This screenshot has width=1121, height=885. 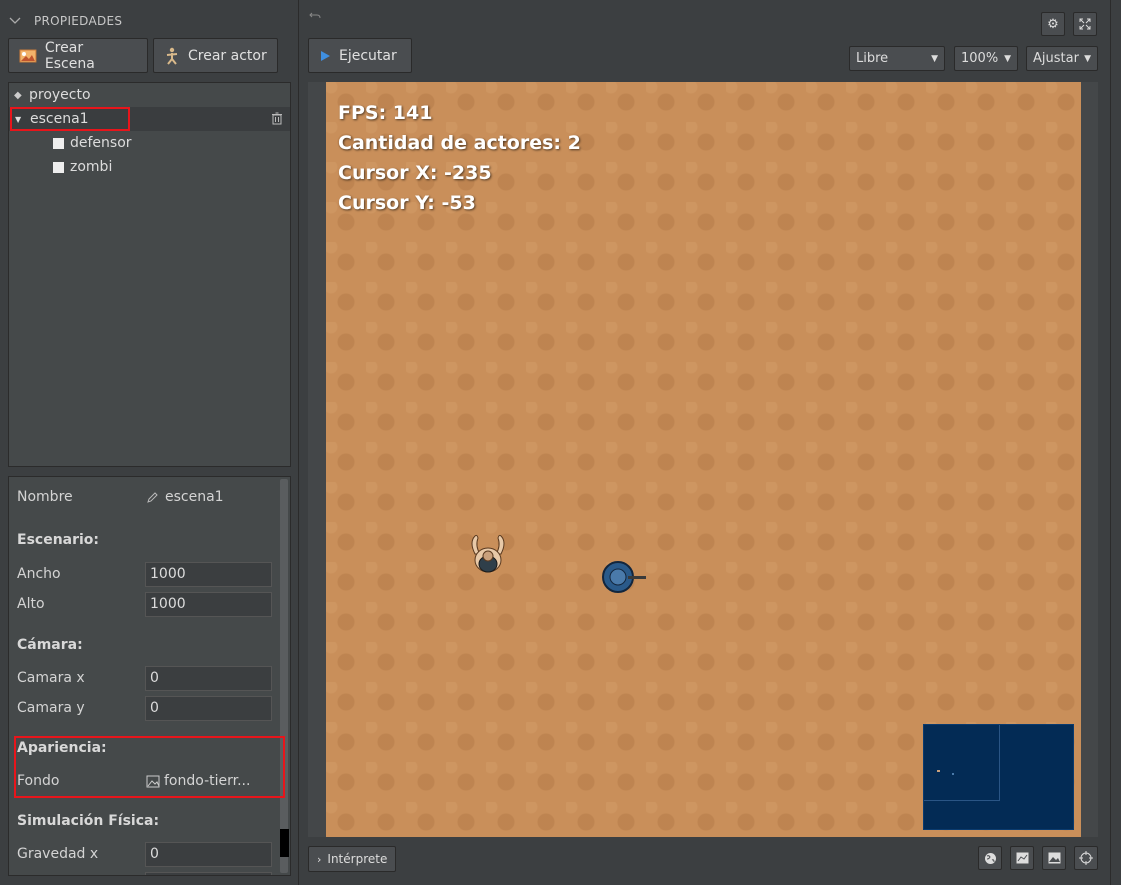 I want to click on chevron-right-icon: ›, so click(x=319, y=859).